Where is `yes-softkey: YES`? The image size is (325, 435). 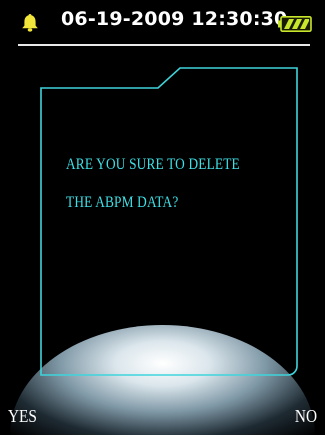 yes-softkey: YES is located at coordinates (22, 416).